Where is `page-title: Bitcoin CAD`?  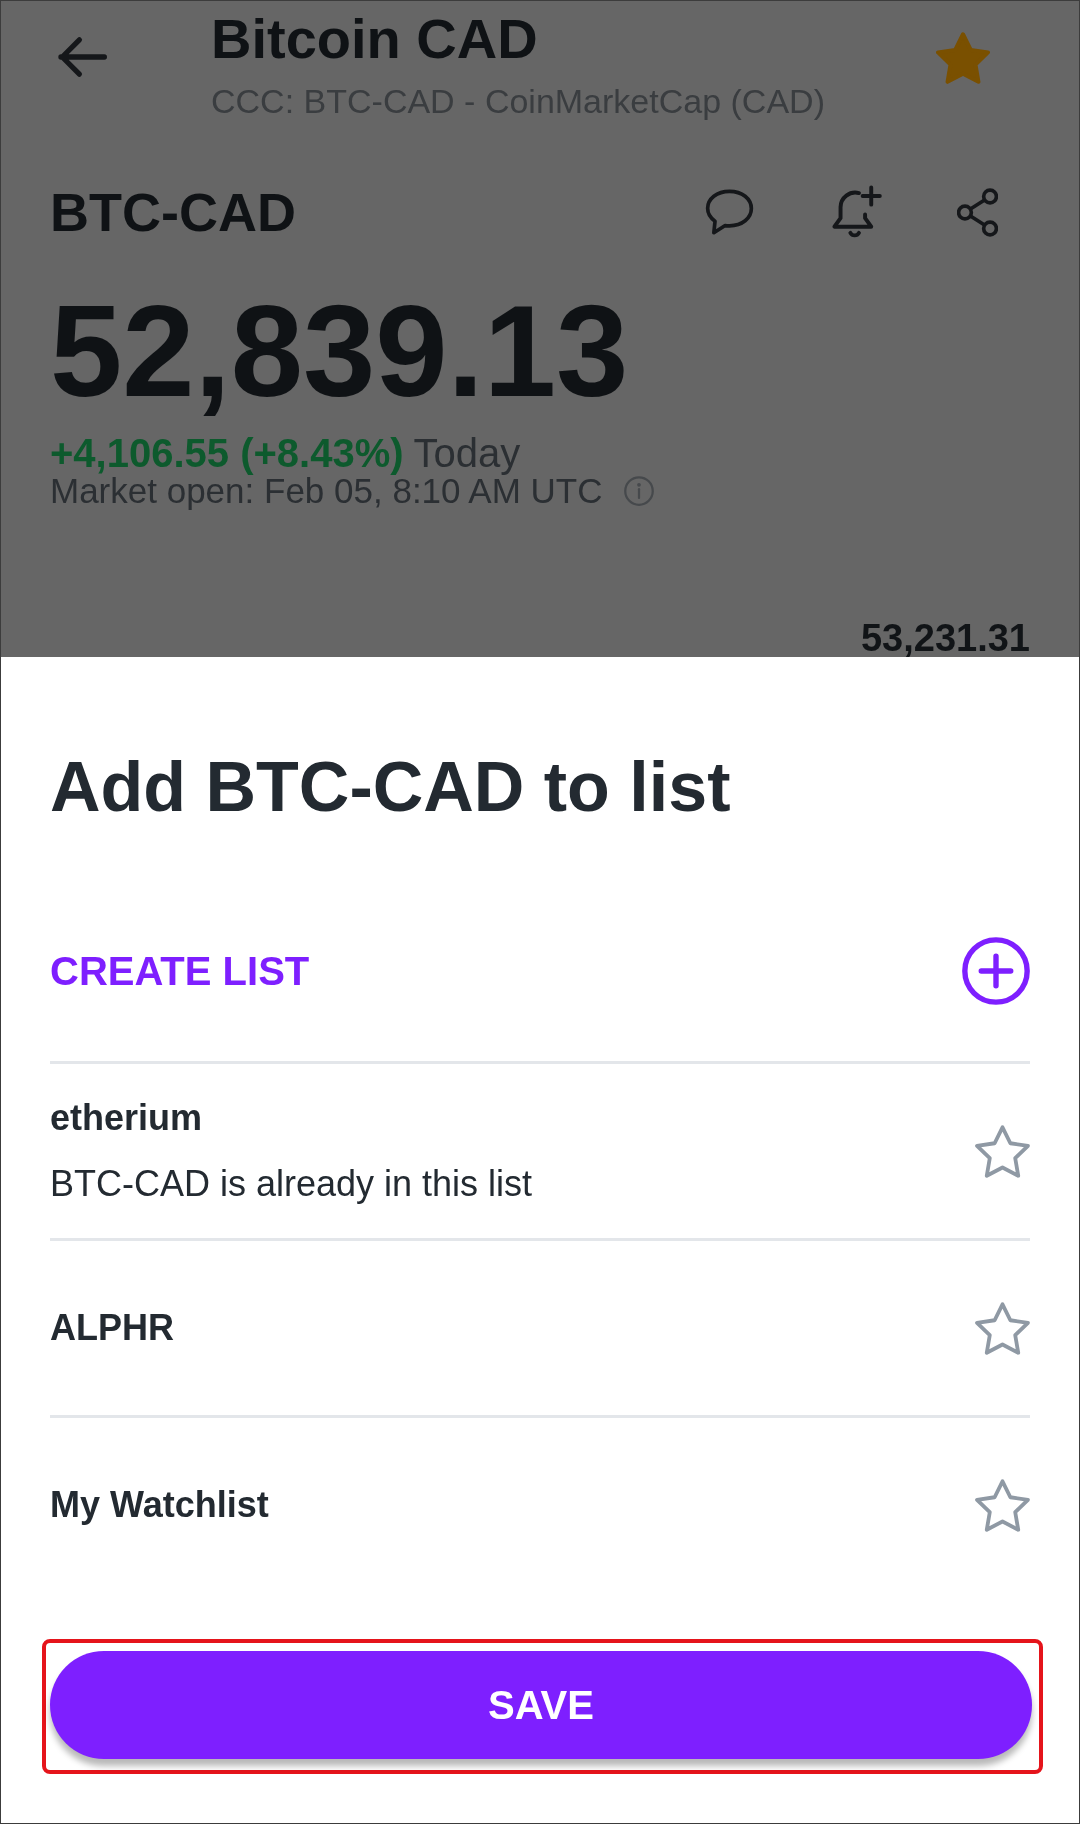
page-title: Bitcoin CAD is located at coordinates (375, 39).